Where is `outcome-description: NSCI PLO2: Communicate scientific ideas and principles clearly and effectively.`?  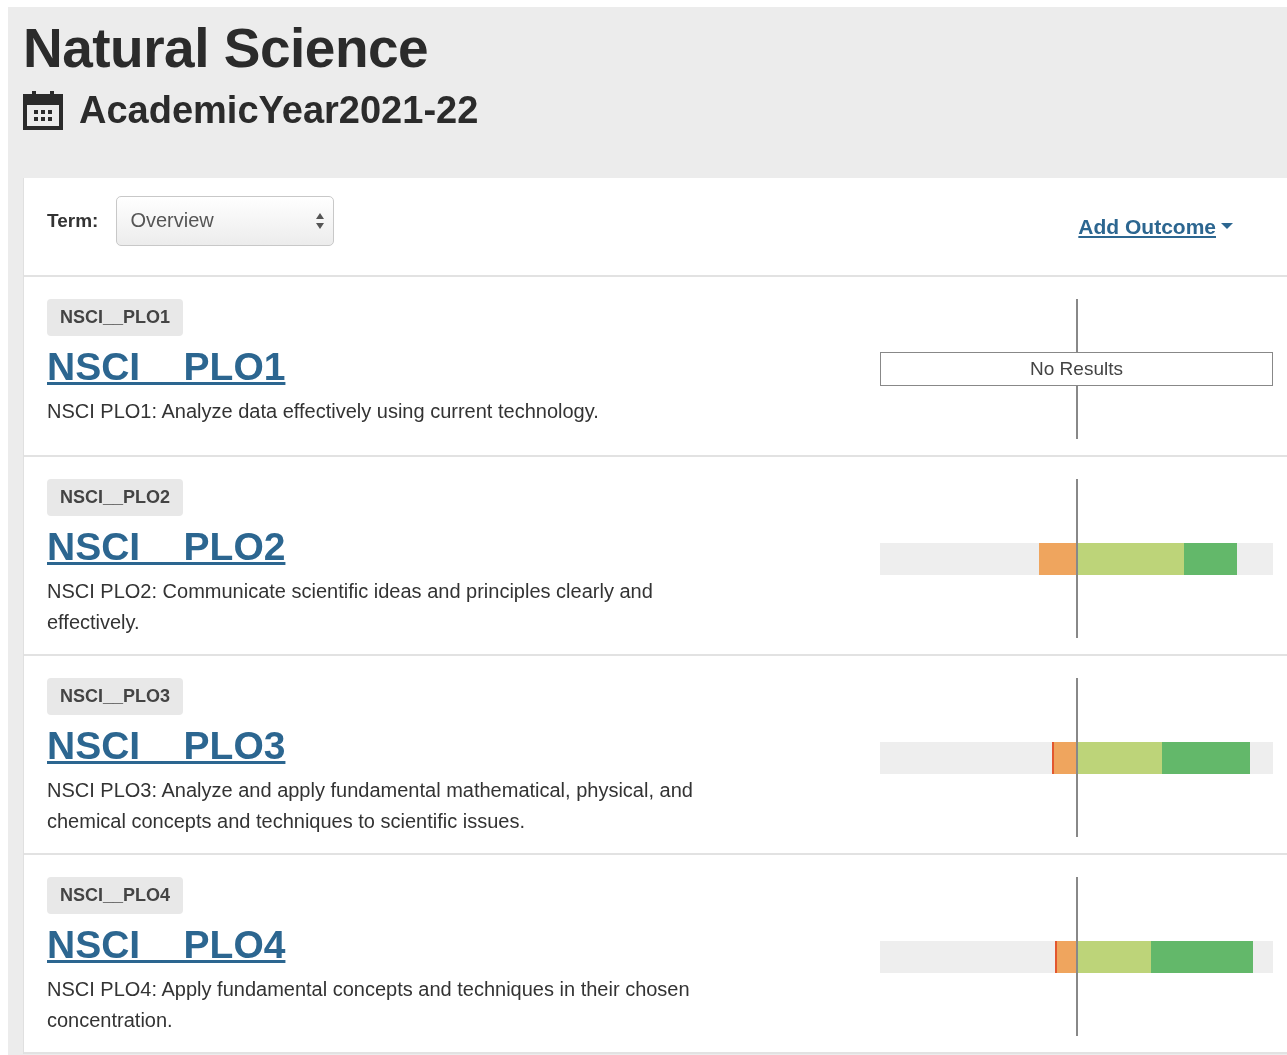 outcome-description: NSCI PLO2: Communicate scientific ideas and principles clearly and effectively. is located at coordinates (350, 607).